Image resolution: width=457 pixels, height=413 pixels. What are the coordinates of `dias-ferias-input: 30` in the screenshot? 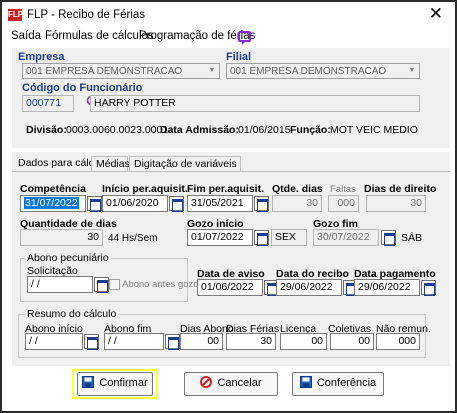 It's located at (251, 341).